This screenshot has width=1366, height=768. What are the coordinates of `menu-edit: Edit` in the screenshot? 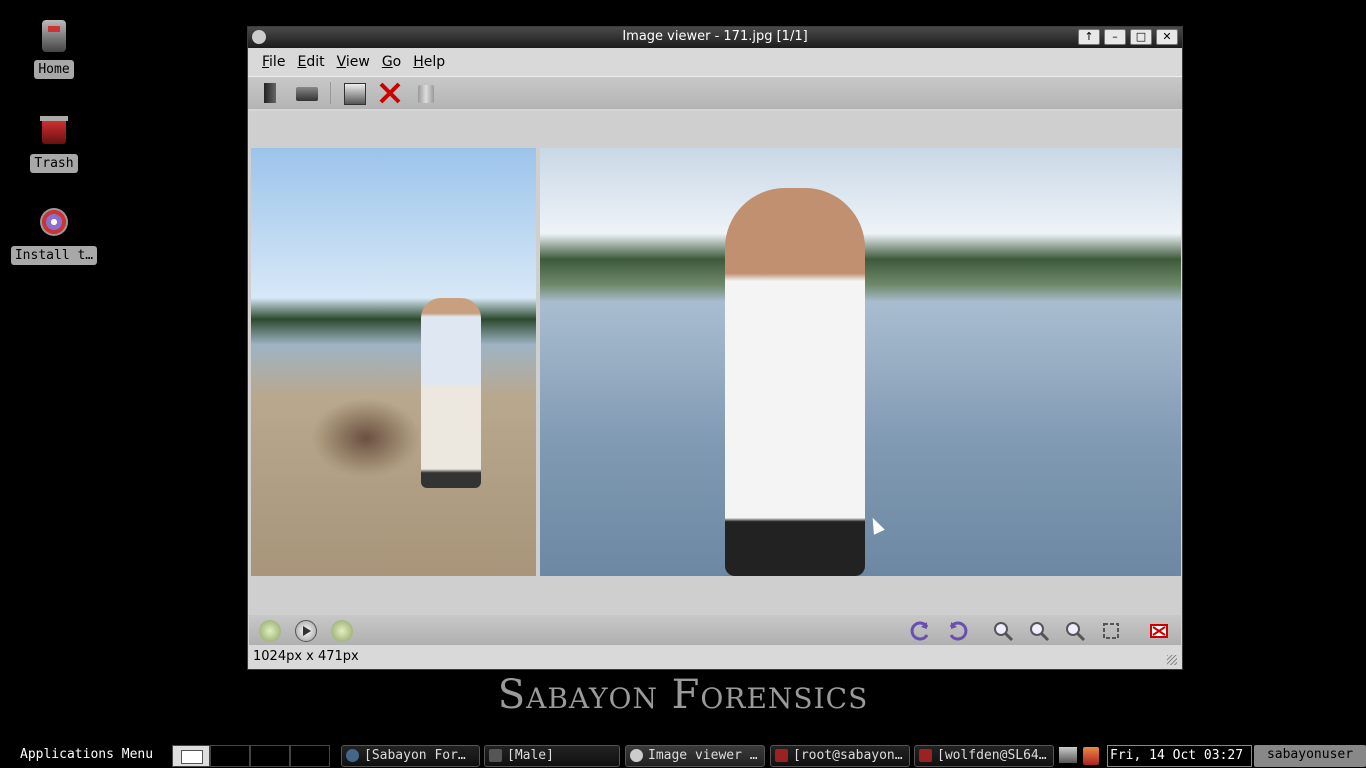 It's located at (310, 62).